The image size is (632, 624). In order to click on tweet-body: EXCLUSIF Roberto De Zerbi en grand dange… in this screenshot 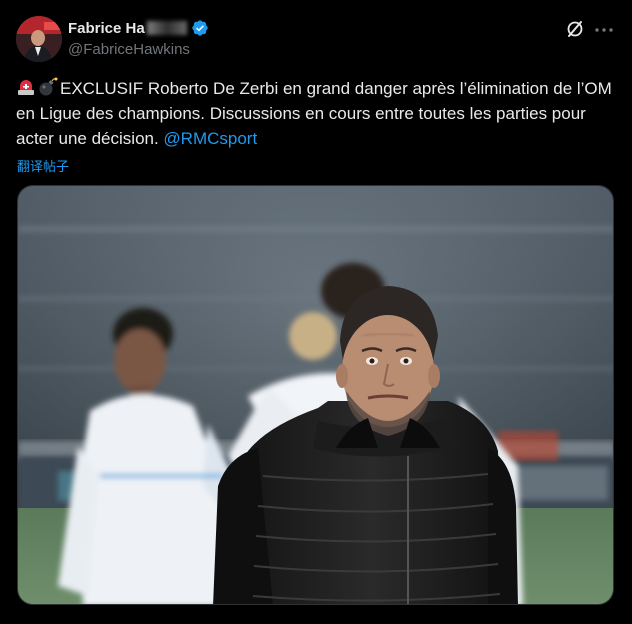, I will do `click(314, 113)`.